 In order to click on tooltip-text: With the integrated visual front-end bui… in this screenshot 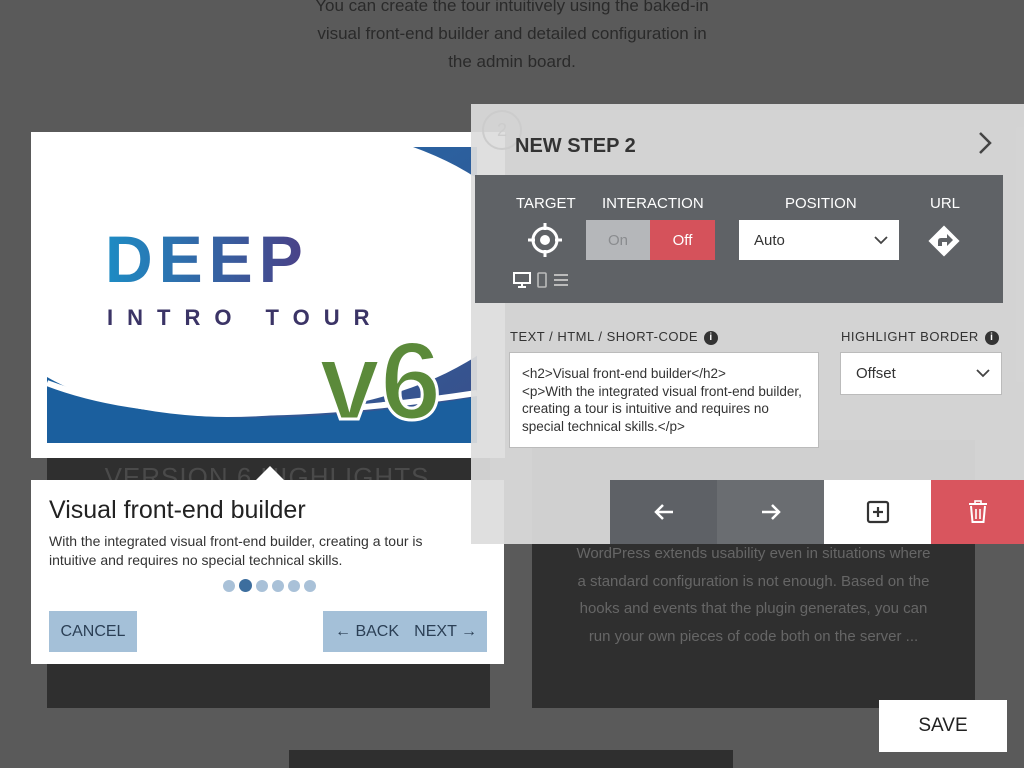, I will do `click(236, 550)`.